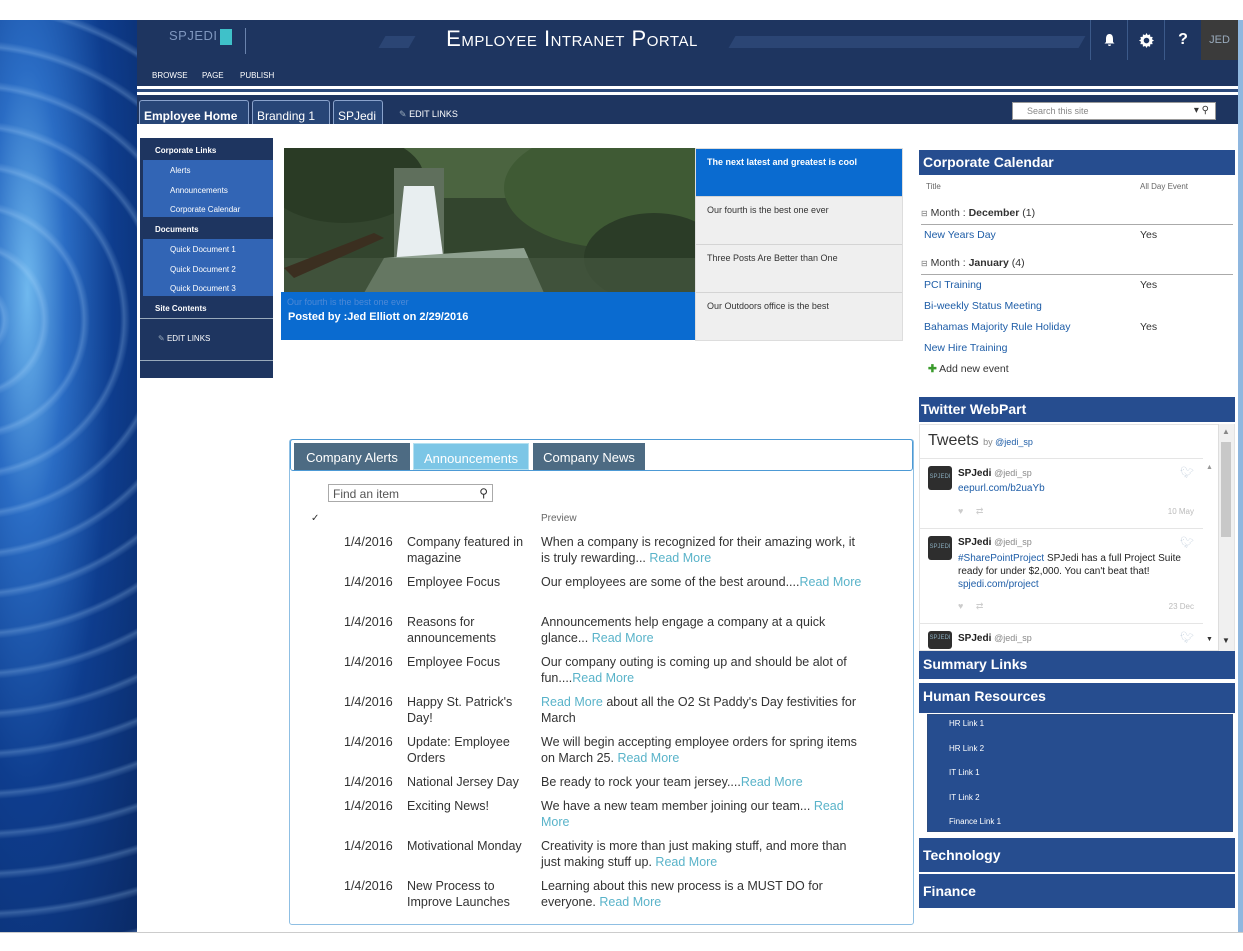  What do you see at coordinates (978, 213) in the screenshot?
I see `calendar-group-december: ⊟ Month : December (1)` at bounding box center [978, 213].